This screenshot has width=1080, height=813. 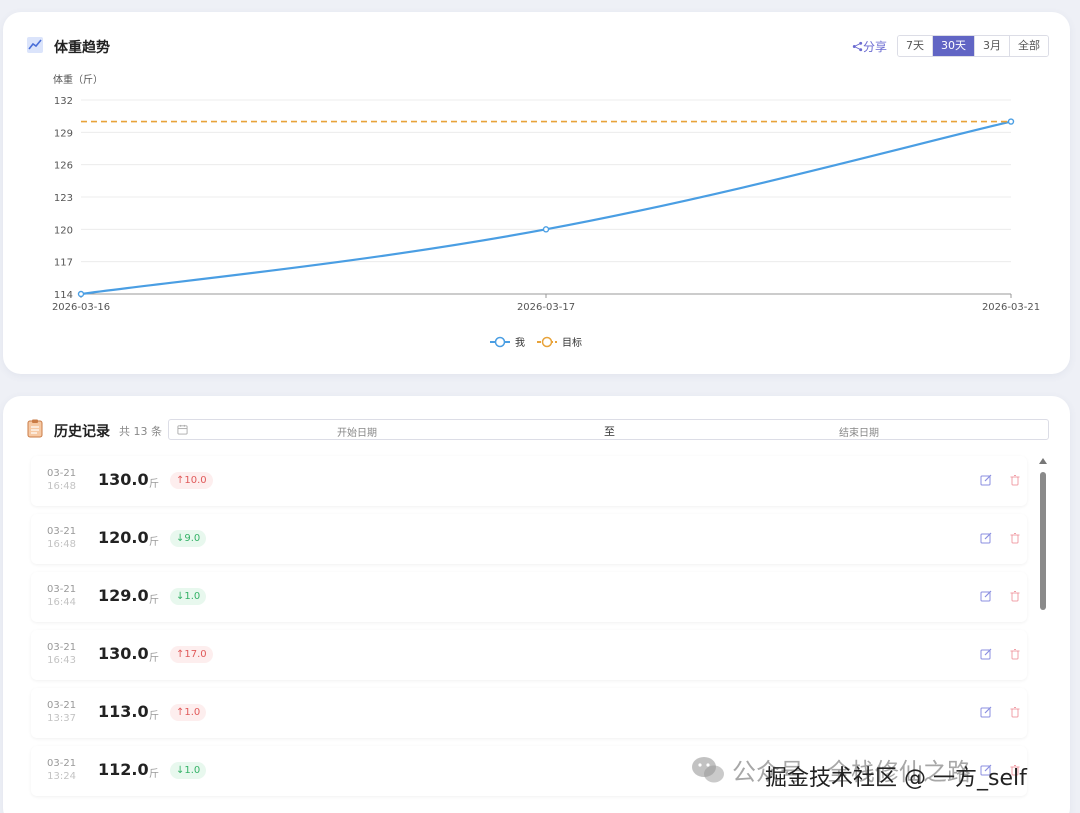 What do you see at coordinates (61, 660) in the screenshot?
I see `record-time: 16:43` at bounding box center [61, 660].